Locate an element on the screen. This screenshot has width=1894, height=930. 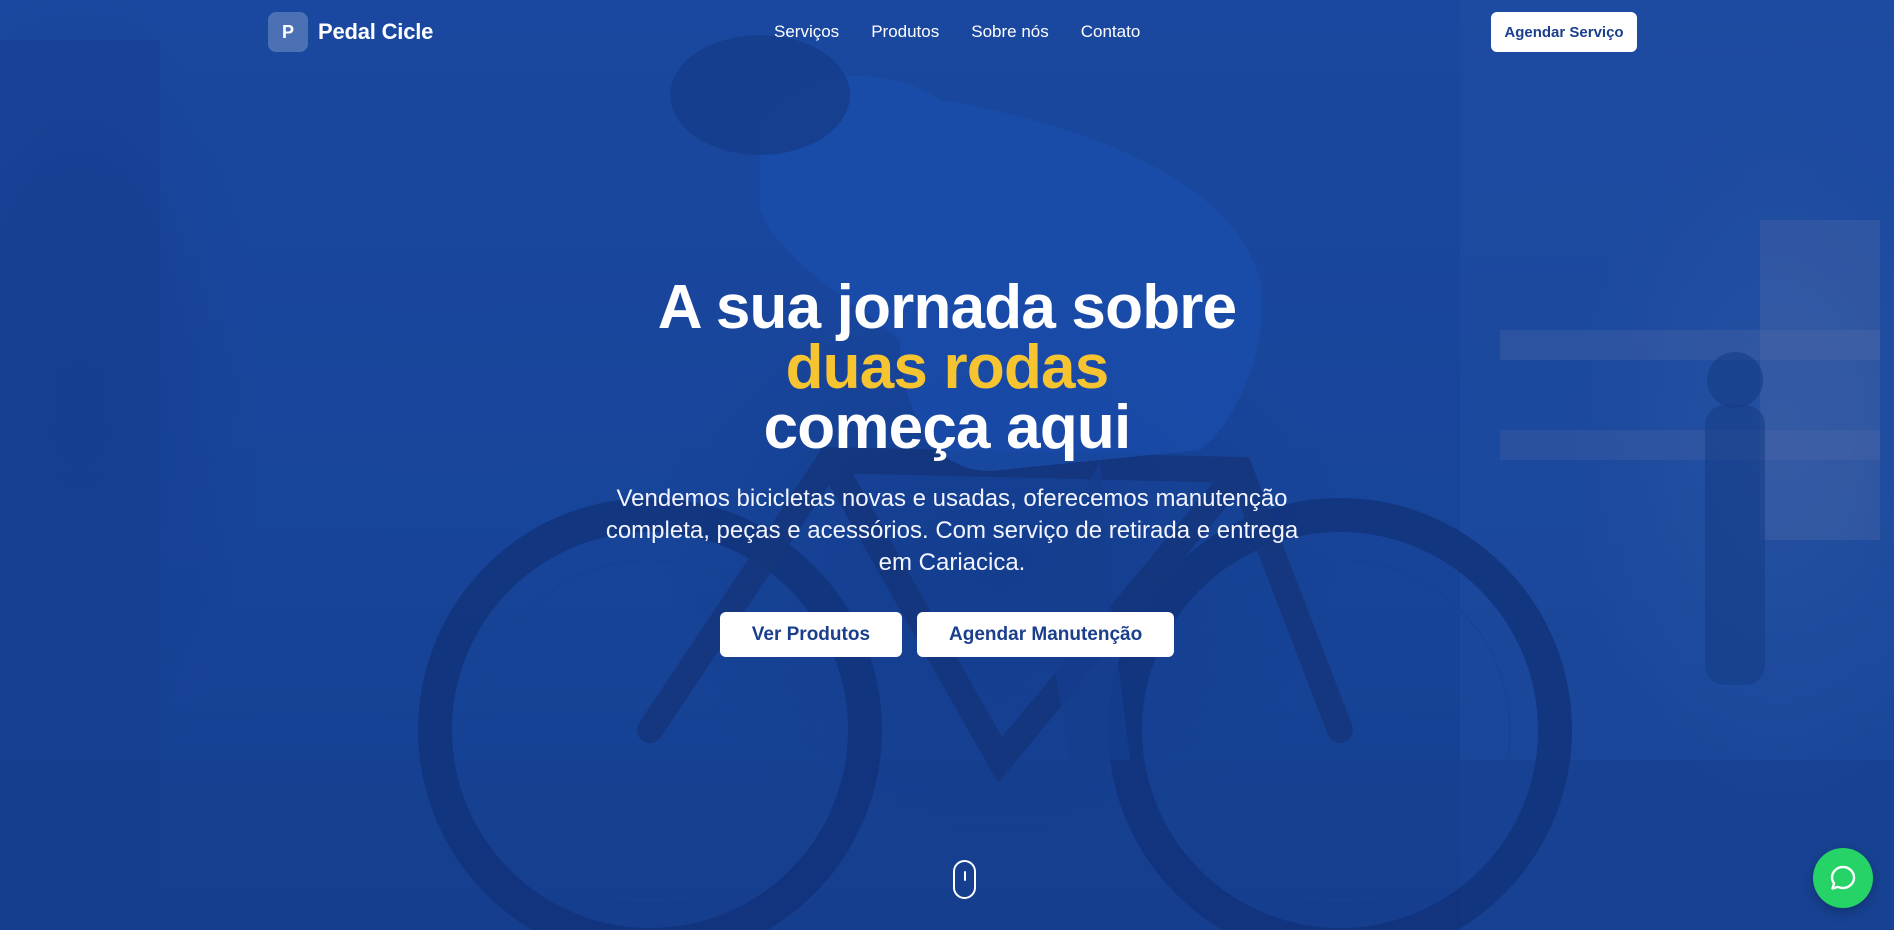
nav-link-produtos: Produtos is located at coordinates (905, 32).